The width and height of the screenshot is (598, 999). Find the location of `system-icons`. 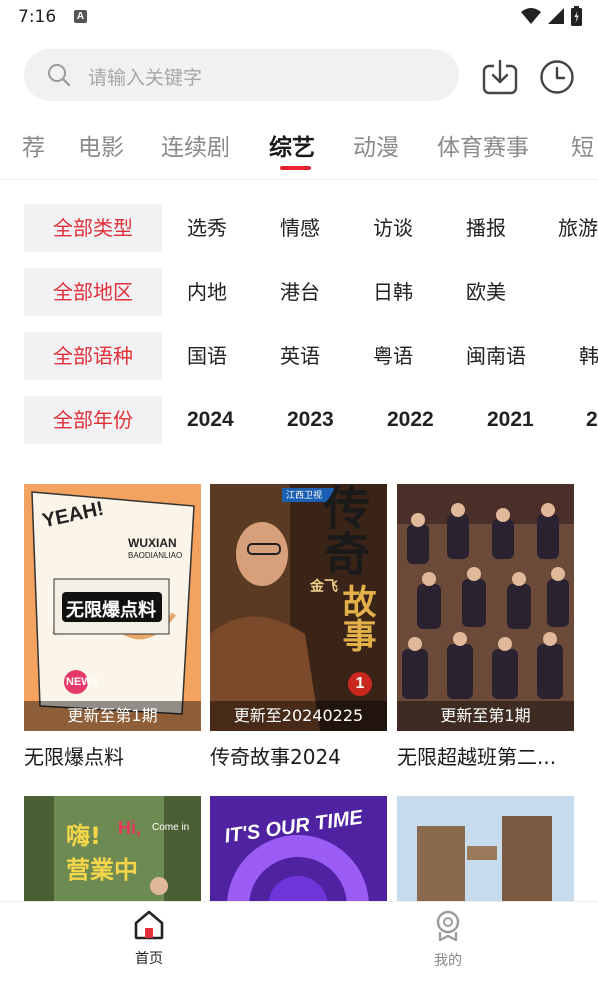

system-icons is located at coordinates (551, 16).